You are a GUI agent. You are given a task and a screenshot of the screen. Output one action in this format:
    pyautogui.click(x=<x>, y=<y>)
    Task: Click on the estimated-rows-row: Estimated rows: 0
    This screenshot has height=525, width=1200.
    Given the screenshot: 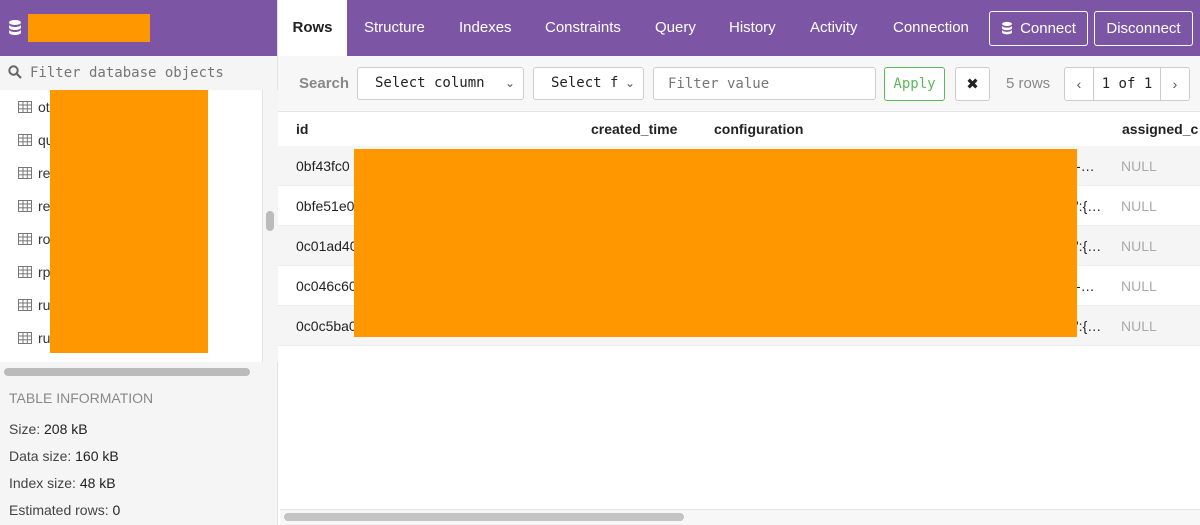 What is the action you would take?
    pyautogui.click(x=143, y=510)
    